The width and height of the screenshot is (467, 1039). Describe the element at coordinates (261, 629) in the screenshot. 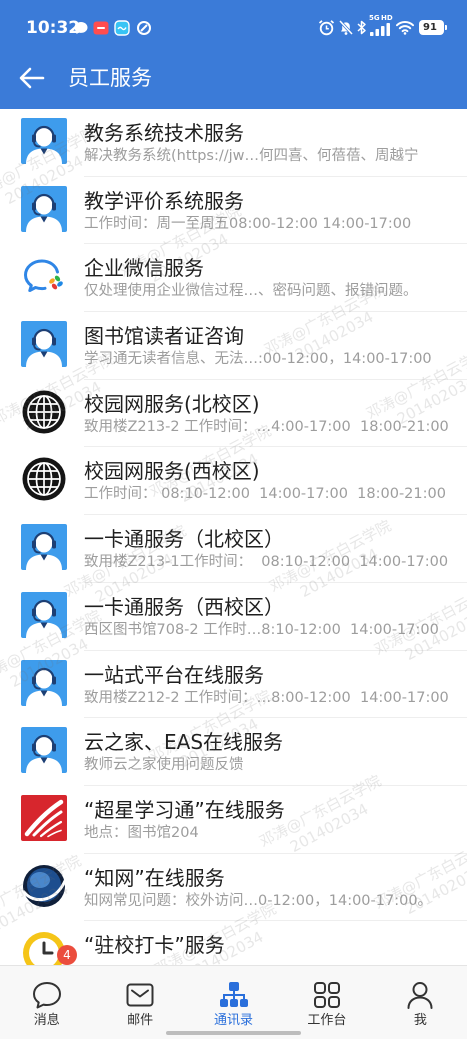

I see `service-subtitle: 西区图书馆708-2 工作时…8:10-12:00 14:00-17:00` at that location.